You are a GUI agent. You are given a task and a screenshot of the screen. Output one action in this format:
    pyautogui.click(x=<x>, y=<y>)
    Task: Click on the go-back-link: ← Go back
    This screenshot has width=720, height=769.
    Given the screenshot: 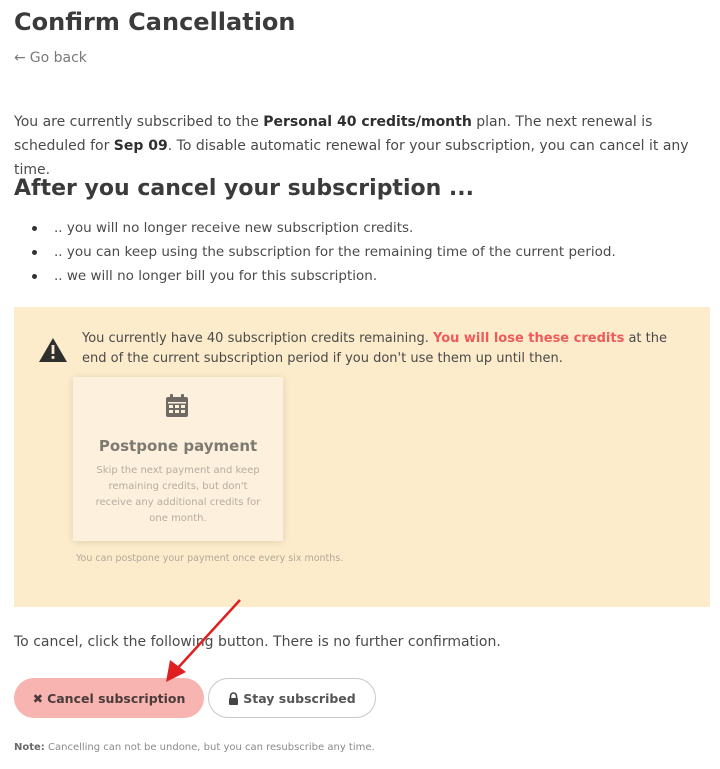 What is the action you would take?
    pyautogui.click(x=50, y=58)
    